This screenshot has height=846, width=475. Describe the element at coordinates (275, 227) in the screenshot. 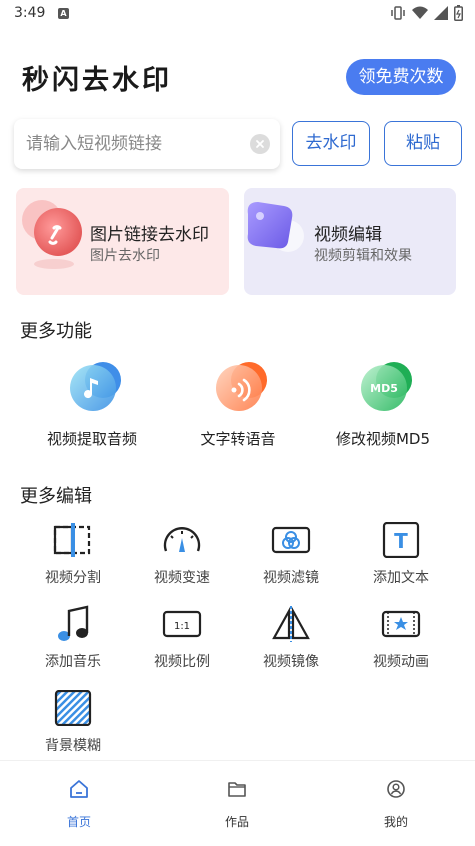

I see `video-edit-icon` at that location.